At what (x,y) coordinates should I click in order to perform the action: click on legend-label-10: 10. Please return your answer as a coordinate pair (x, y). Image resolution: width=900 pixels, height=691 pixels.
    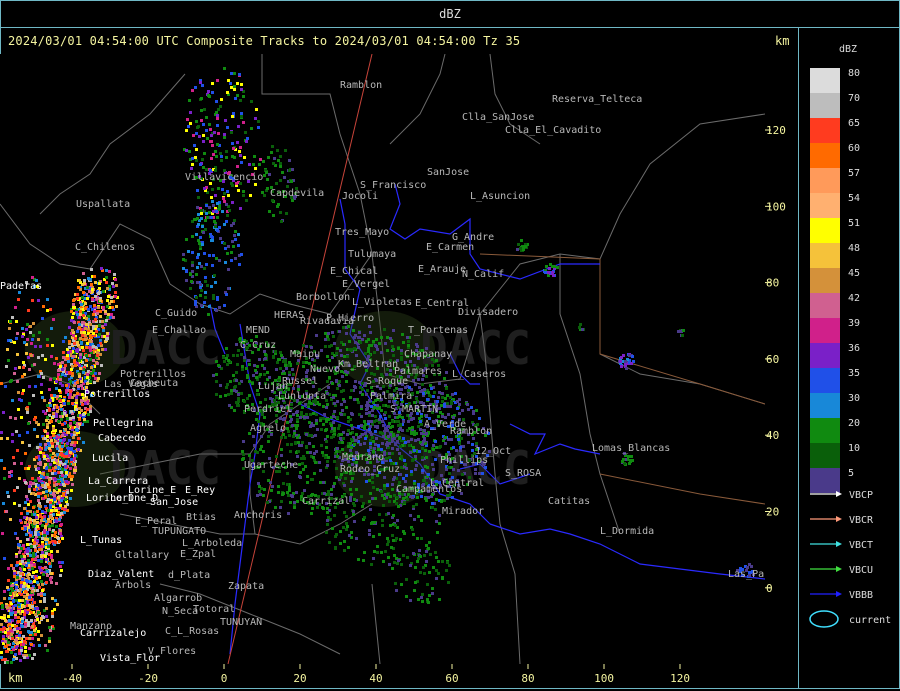
    Looking at the image, I should click on (854, 448).